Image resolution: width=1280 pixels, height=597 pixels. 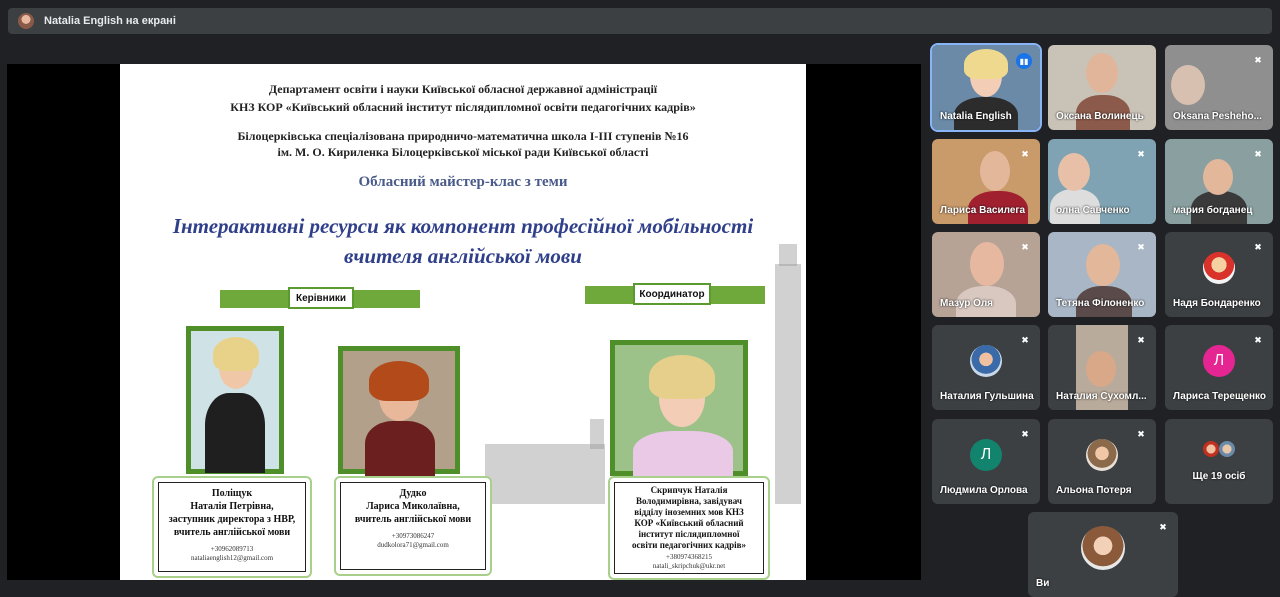 What do you see at coordinates (110, 21) in the screenshot?
I see `presenter-label: Natalia English на екрані` at bounding box center [110, 21].